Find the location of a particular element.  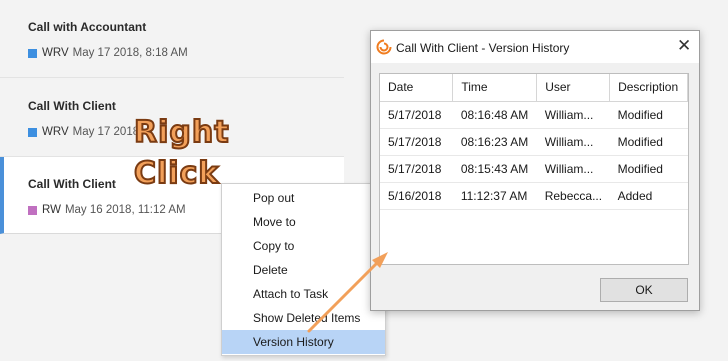

column-header-date: Date is located at coordinates (417, 88).